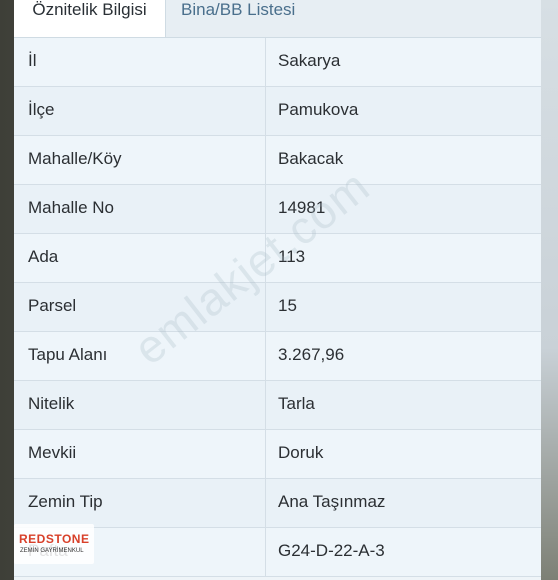 This screenshot has width=558, height=580. What do you see at coordinates (311, 354) in the screenshot?
I see `row-value: 3.267,96` at bounding box center [311, 354].